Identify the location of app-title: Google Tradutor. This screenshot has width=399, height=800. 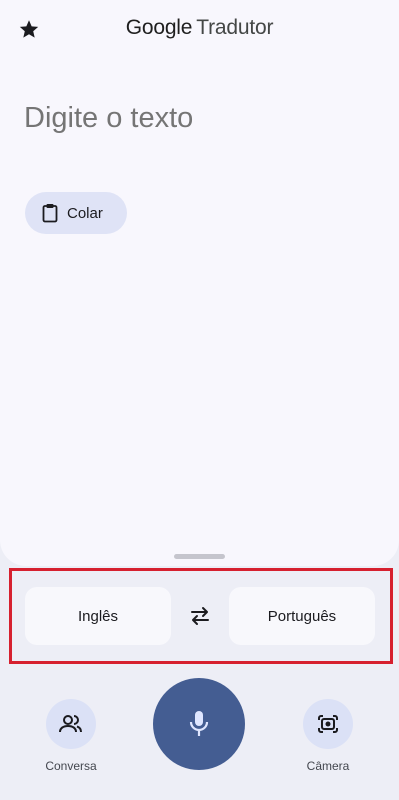
(199, 28).